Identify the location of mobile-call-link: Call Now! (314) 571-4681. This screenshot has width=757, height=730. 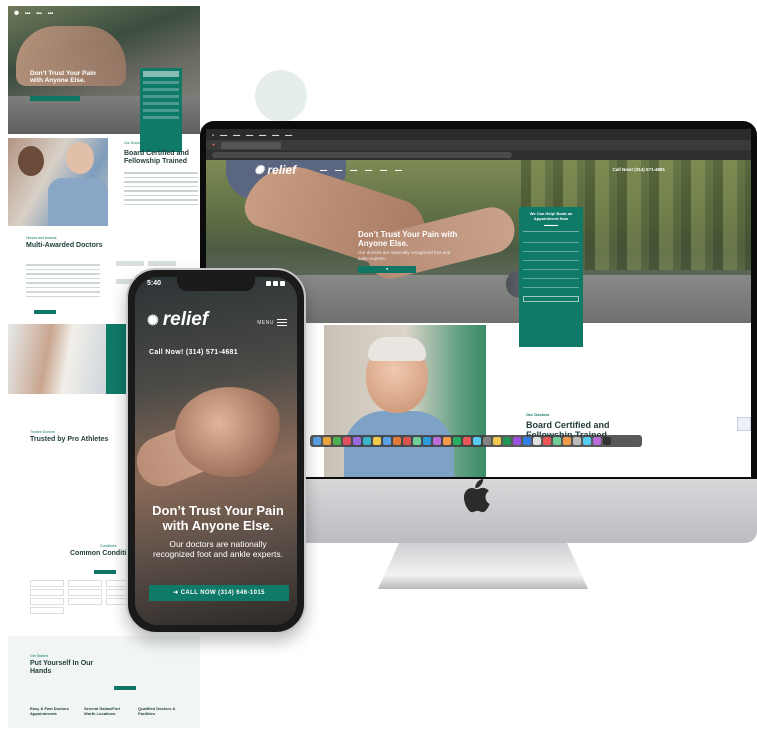
(193, 352).